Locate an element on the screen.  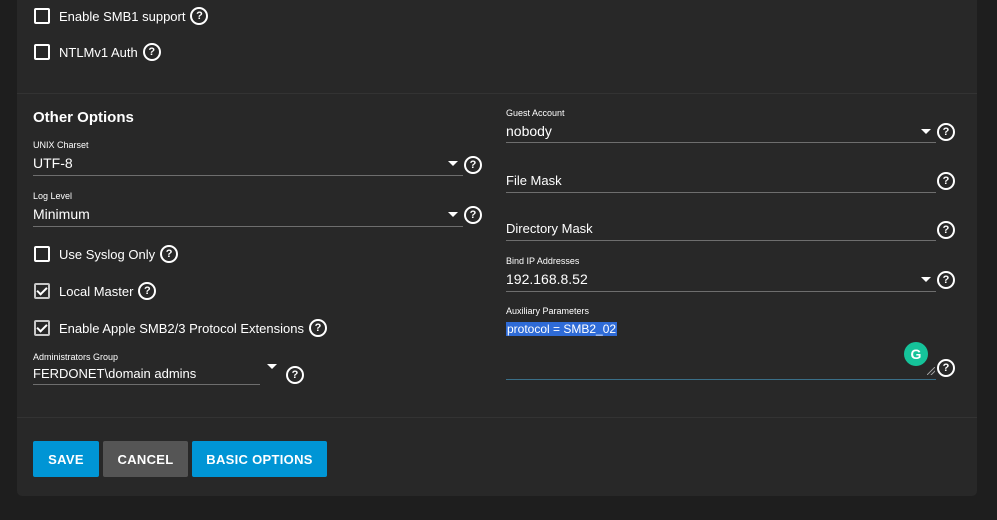
apple-extensions-checkbox is located at coordinates (42, 328).